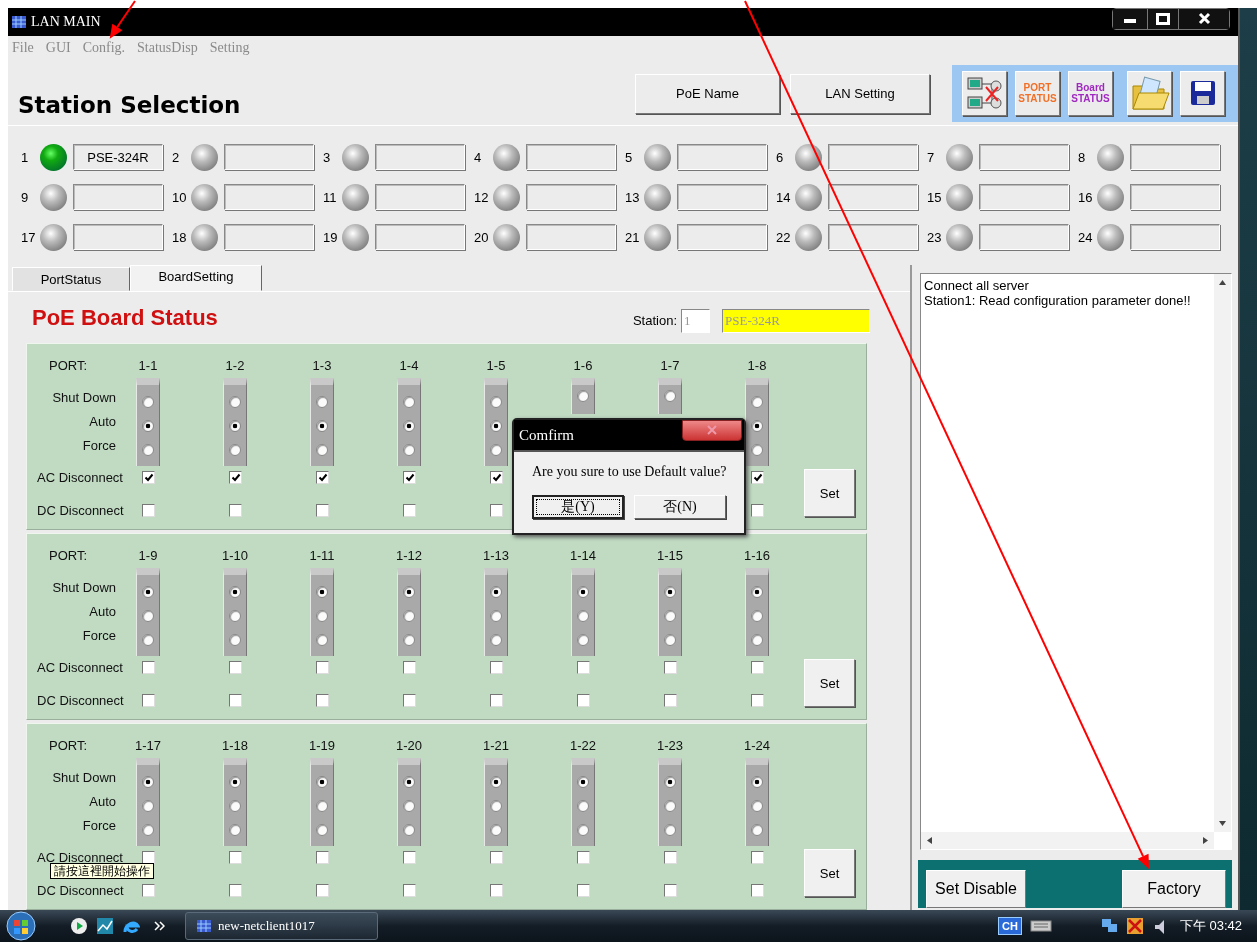 The height and width of the screenshot is (942, 1257). I want to click on tab: BoardSetting, so click(196, 278).